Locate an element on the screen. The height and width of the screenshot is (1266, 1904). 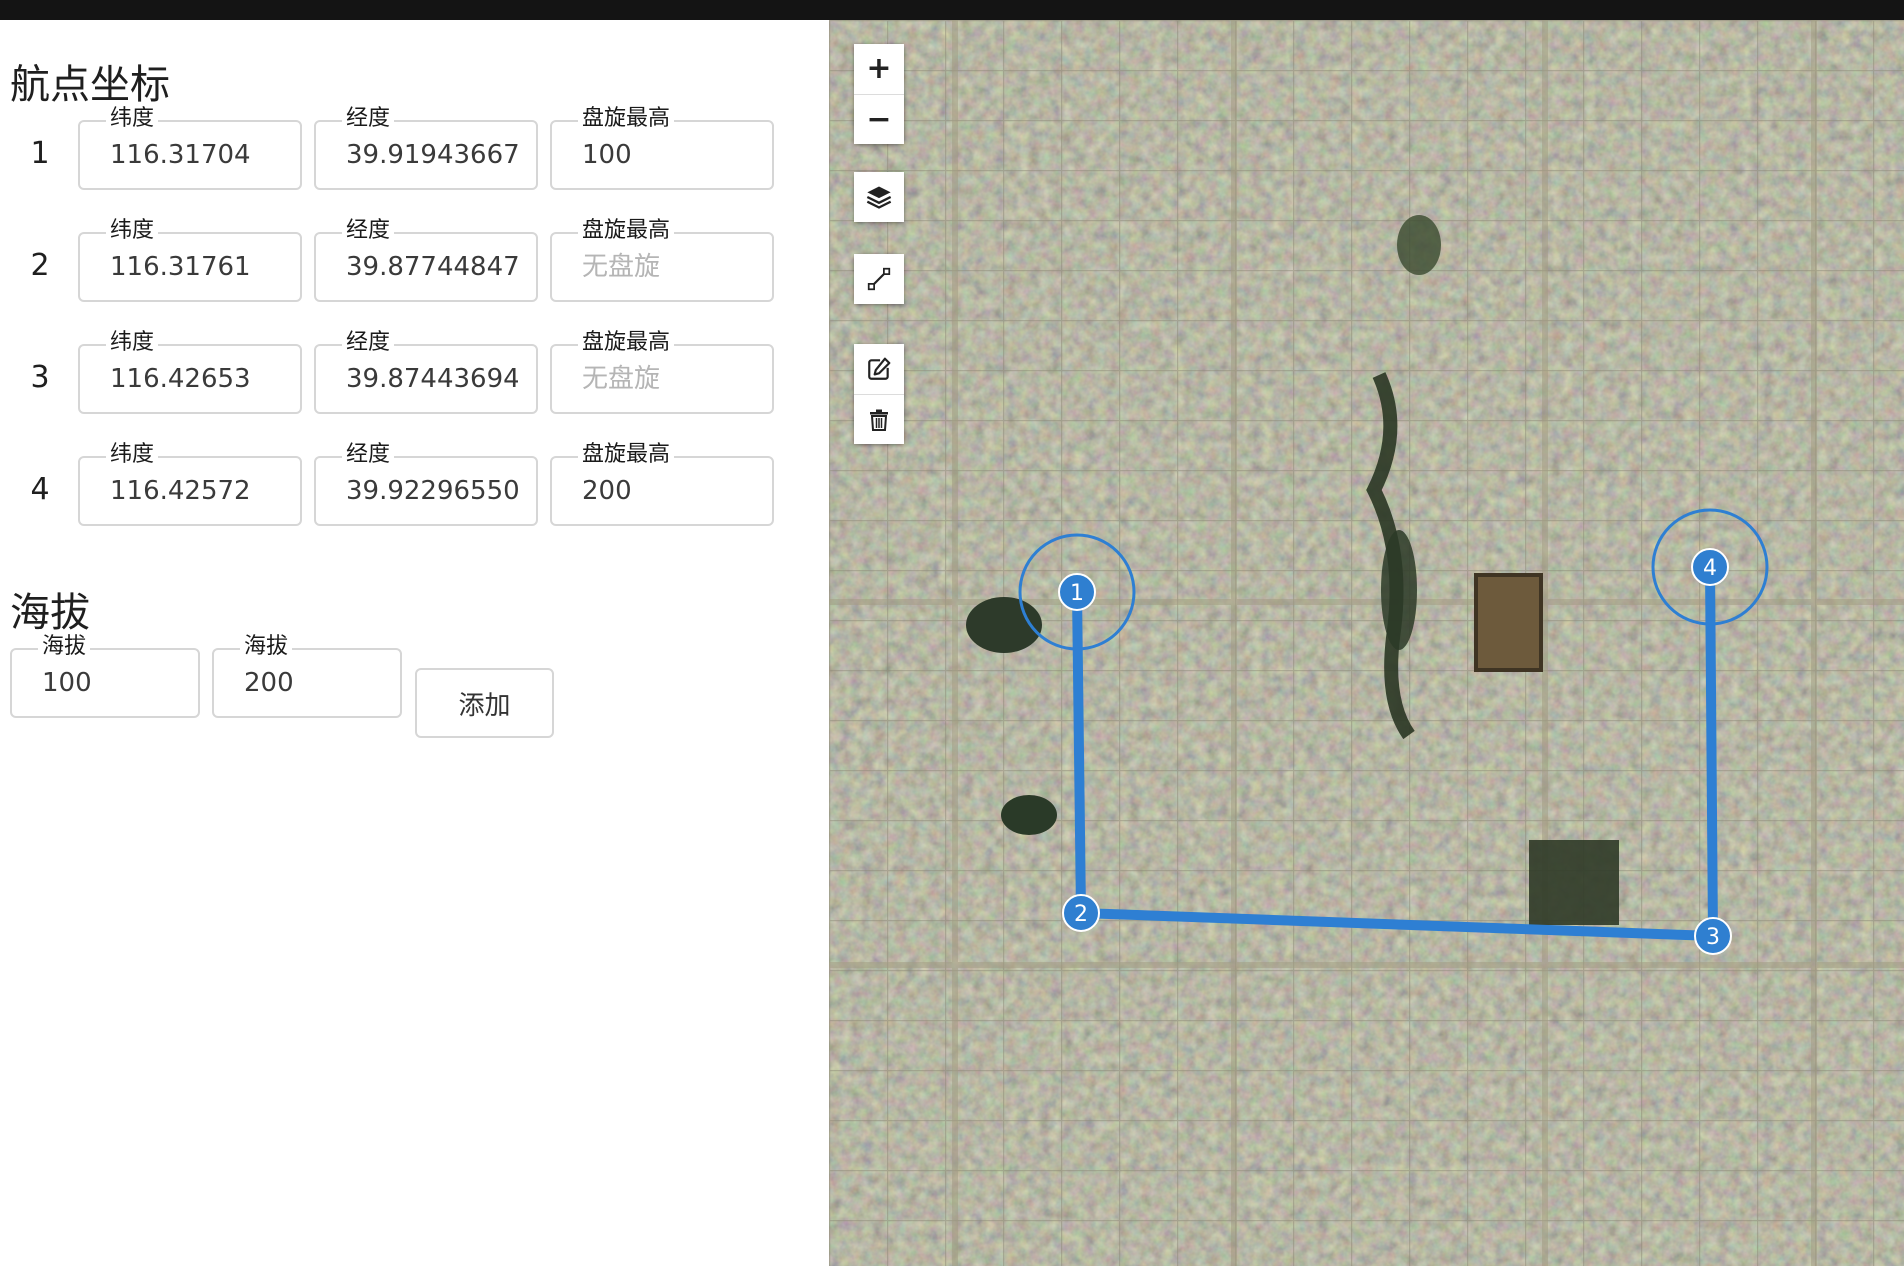
svg-text: 4 is located at coordinates (1710, 568).